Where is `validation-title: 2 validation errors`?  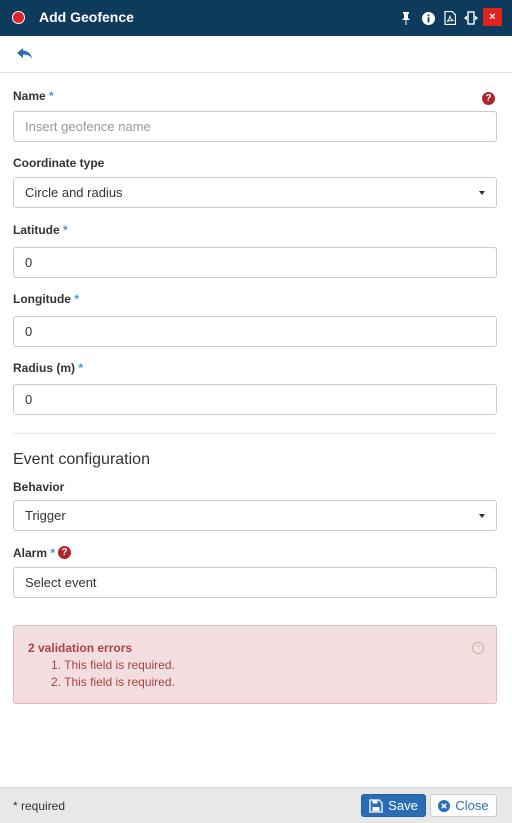
validation-title: 2 validation errors is located at coordinates (80, 648).